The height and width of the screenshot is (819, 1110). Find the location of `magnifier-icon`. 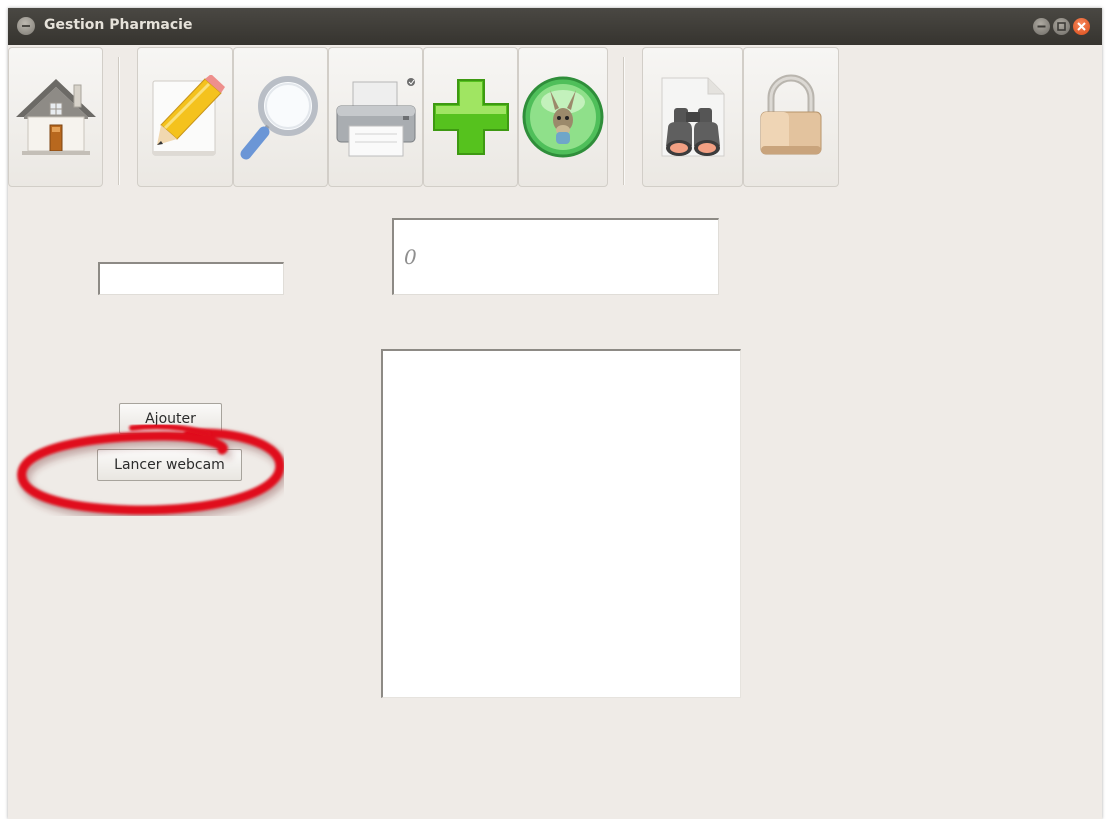

magnifier-icon is located at coordinates (279, 118).